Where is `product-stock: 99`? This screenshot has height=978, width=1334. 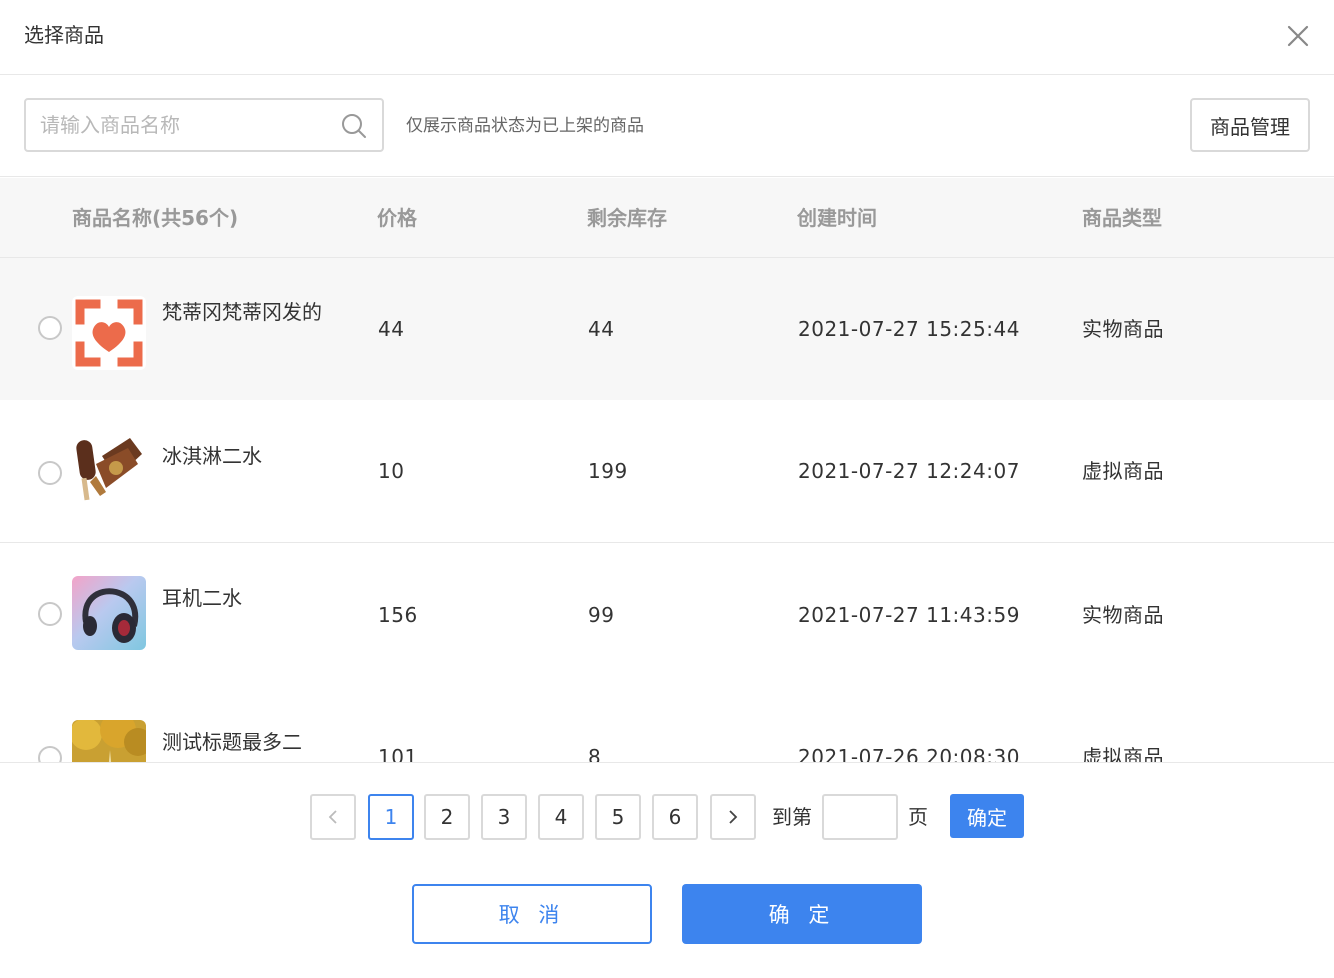 product-stock: 99 is located at coordinates (601, 615).